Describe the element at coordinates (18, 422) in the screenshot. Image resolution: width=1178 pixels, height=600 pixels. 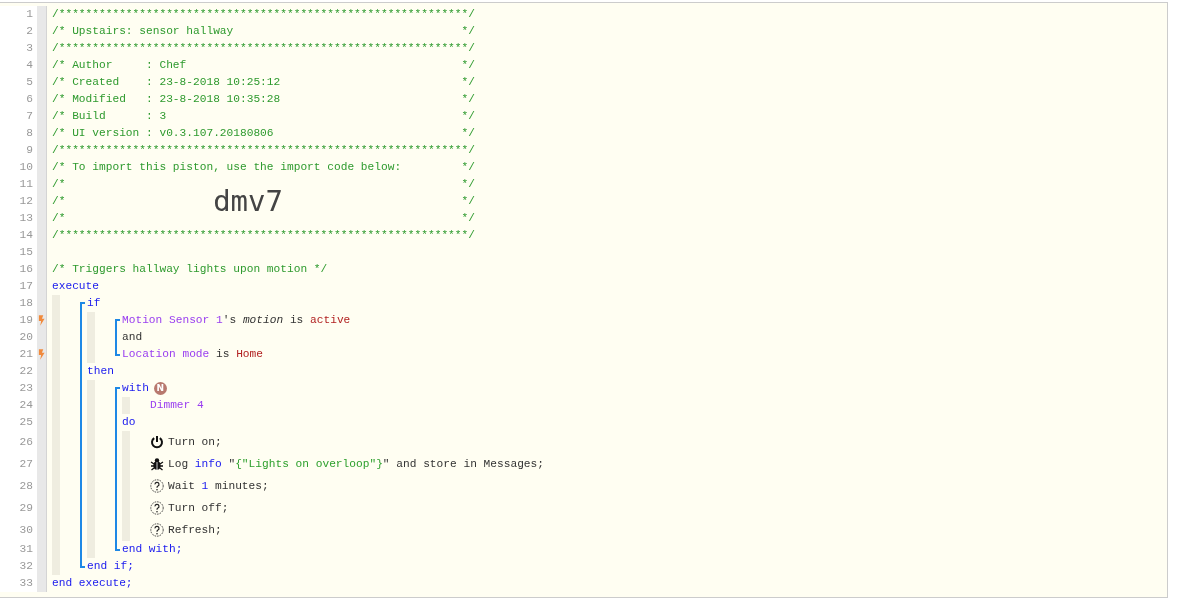
I see `line-number: 25` at that location.